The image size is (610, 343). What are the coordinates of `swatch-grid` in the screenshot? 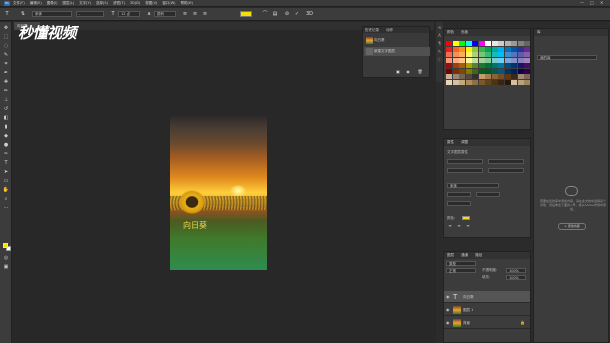 It's located at (488, 63).